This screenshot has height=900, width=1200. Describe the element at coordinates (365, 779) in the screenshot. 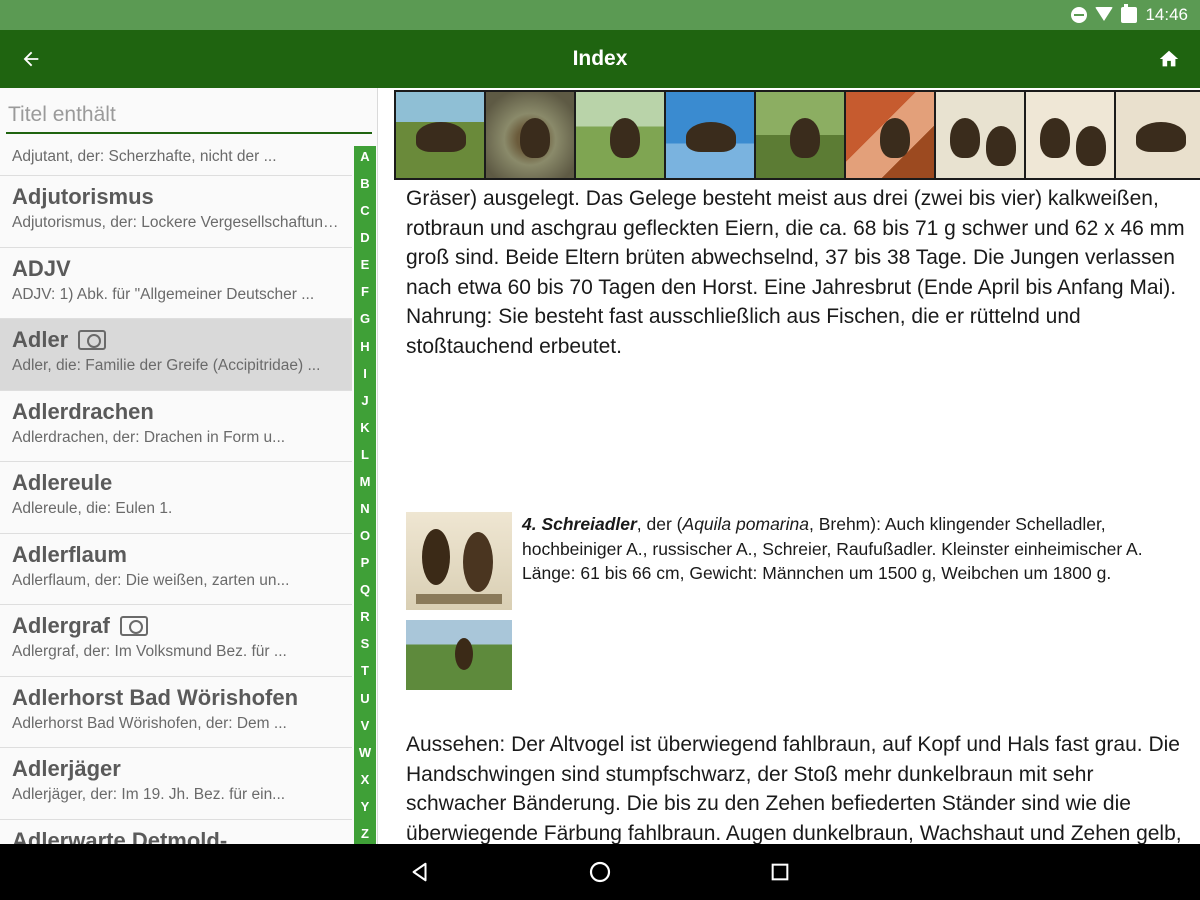

I see `alphabet-letter-x: X` at that location.